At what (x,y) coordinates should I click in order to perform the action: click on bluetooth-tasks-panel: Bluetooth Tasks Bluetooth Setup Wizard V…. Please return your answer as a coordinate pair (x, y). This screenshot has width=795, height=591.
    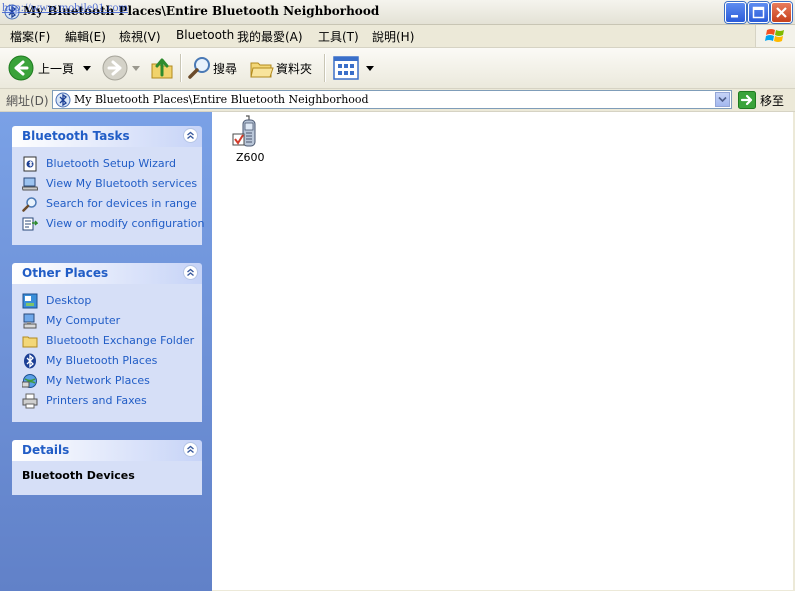
    Looking at the image, I should click on (108, 185).